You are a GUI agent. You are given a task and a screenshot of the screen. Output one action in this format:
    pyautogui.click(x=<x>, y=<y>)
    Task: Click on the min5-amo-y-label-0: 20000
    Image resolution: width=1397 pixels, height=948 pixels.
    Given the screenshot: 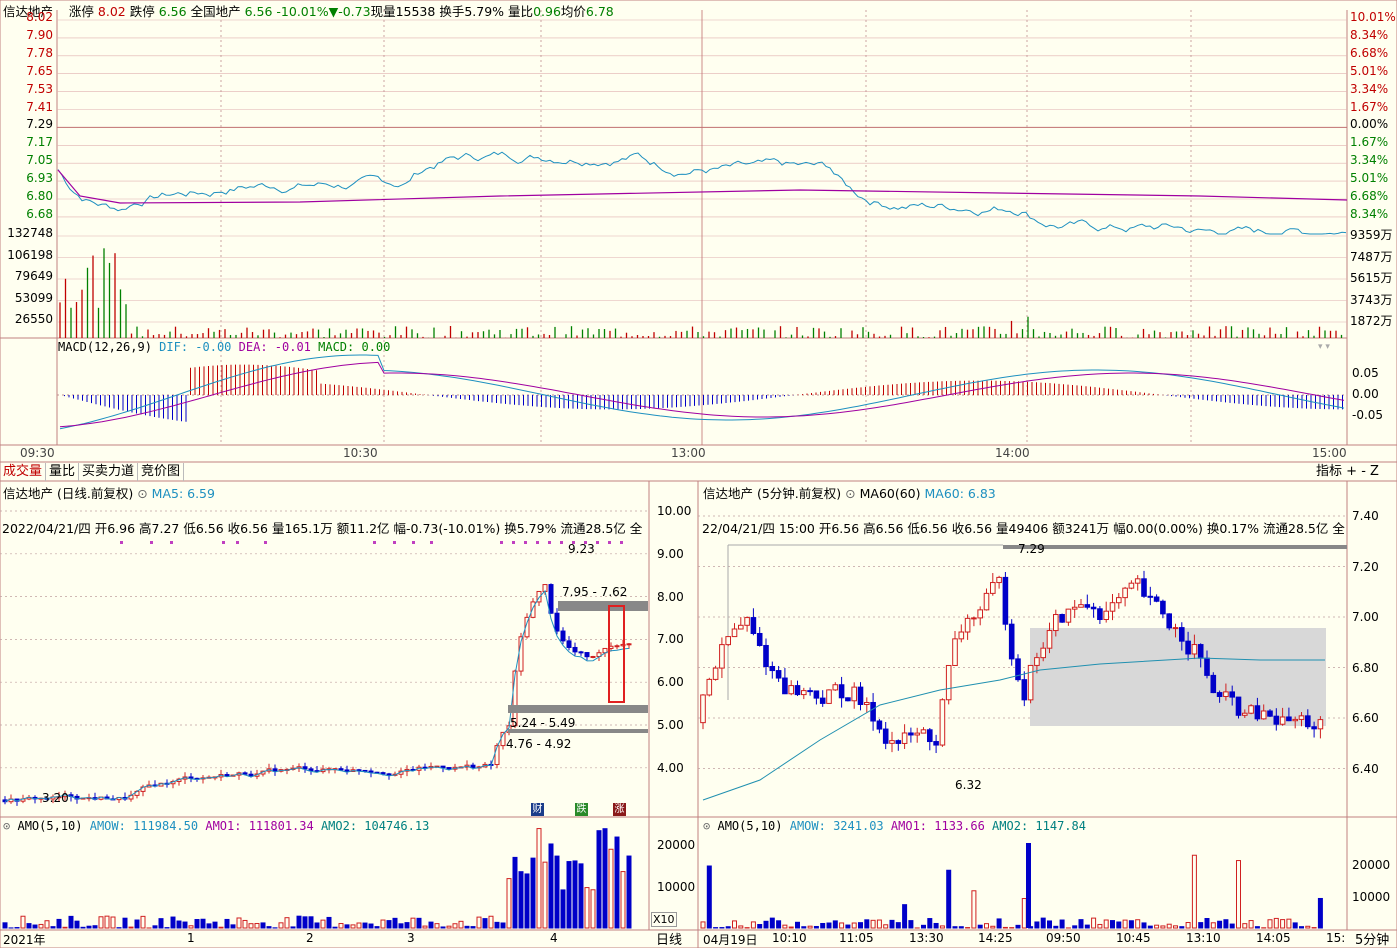 What is the action you would take?
    pyautogui.click(x=1371, y=865)
    